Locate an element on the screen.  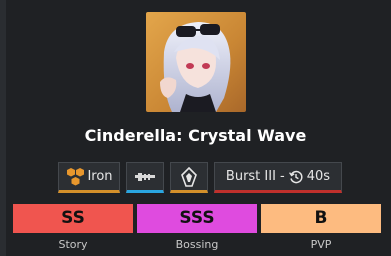
character-name: Cinderella: Crystal Wave is located at coordinates (195, 135).